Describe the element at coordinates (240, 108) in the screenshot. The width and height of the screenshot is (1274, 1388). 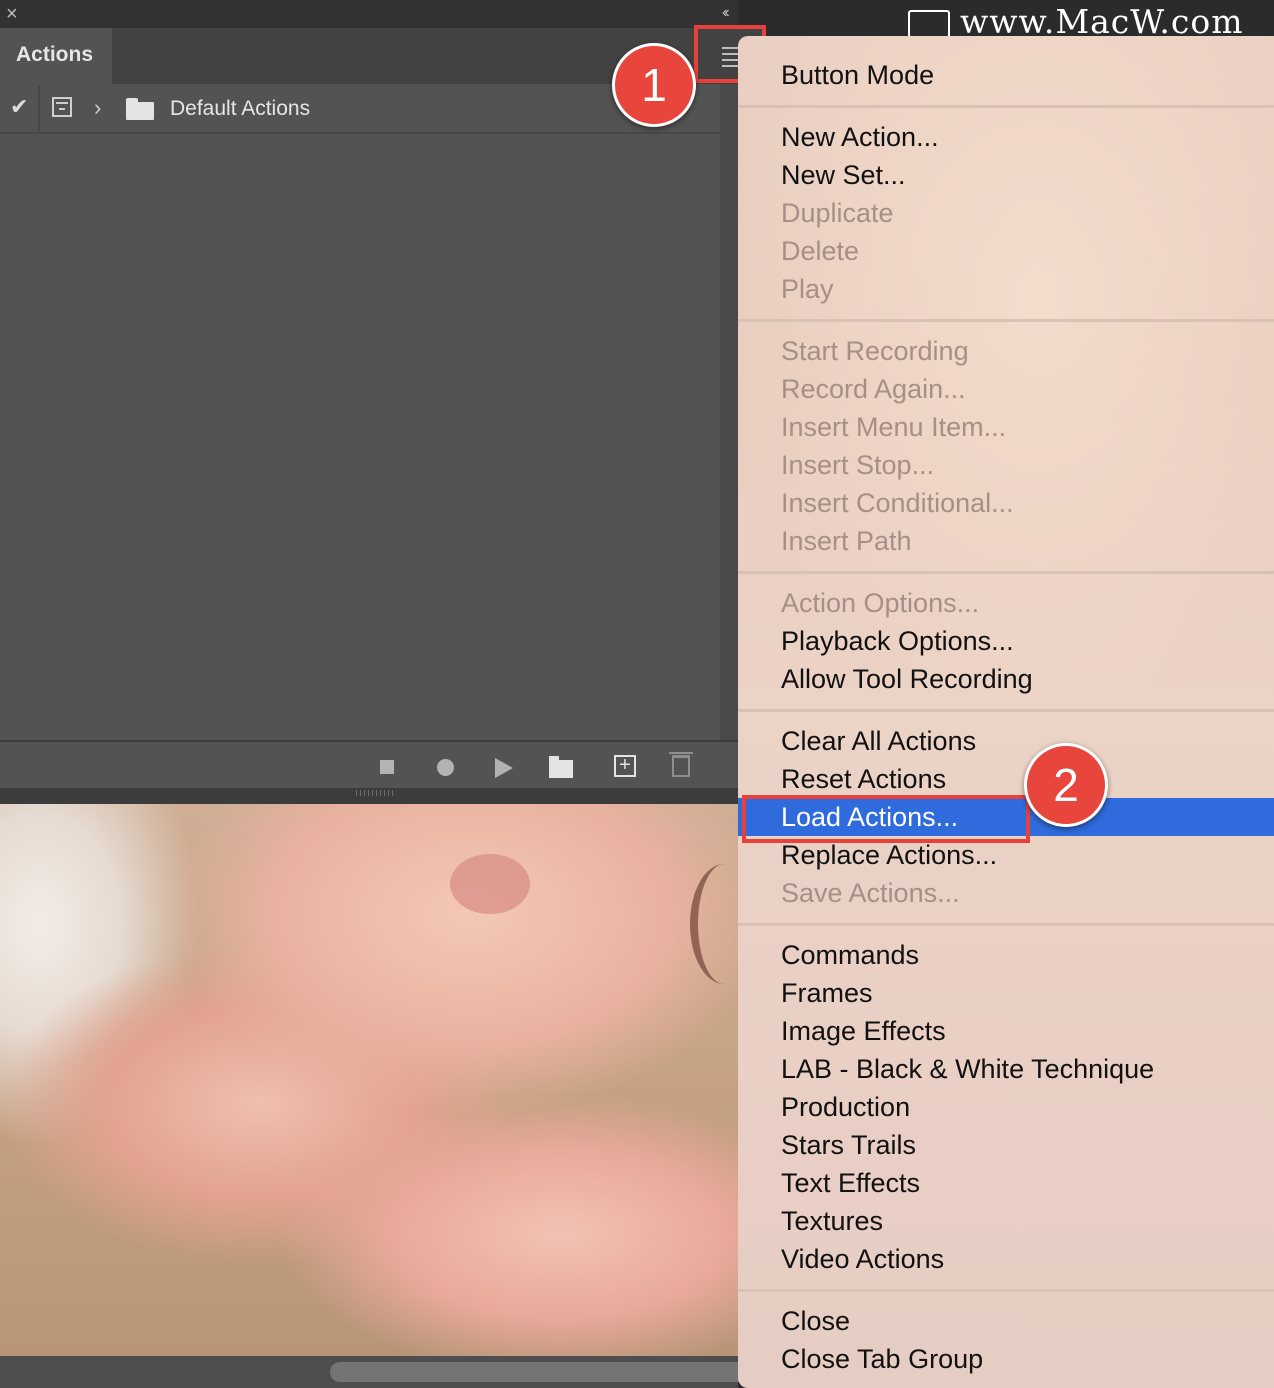
I see `action-set-name: Default Actions` at that location.